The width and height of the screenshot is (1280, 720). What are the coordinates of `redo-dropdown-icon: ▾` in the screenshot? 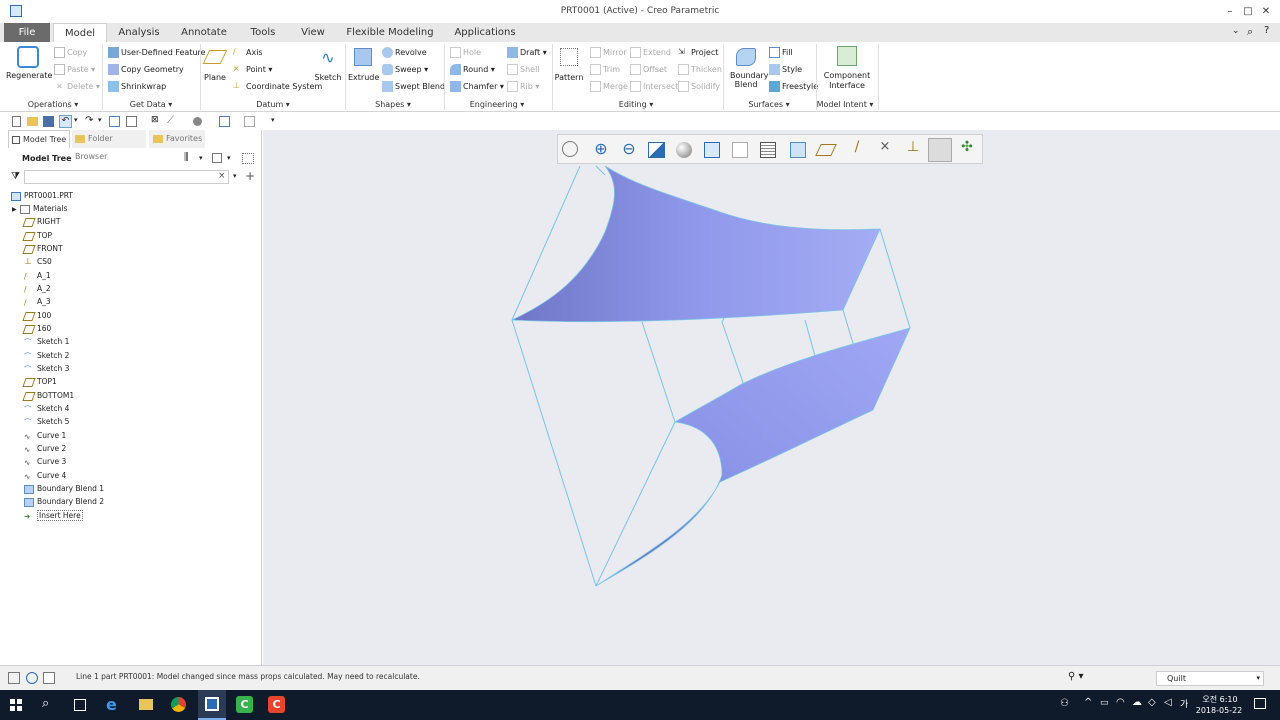 It's located at (100, 120).